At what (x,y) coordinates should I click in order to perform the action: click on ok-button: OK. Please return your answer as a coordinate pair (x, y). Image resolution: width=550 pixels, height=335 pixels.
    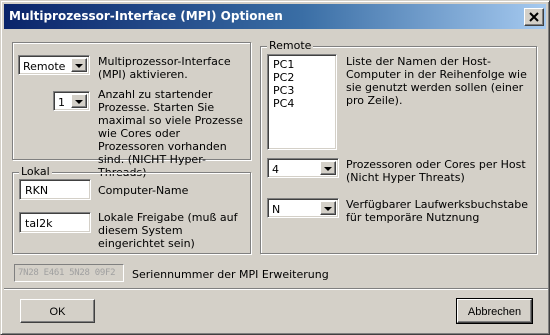
    Looking at the image, I should click on (57, 311).